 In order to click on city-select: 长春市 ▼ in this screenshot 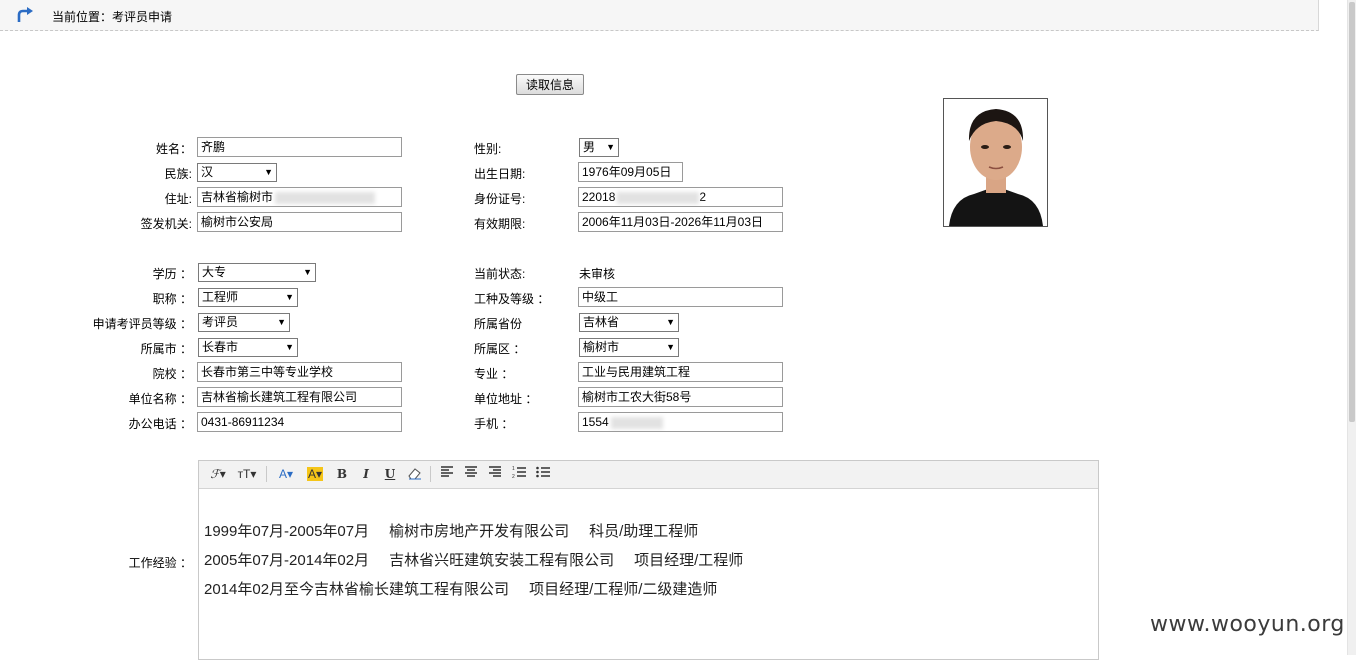, I will do `click(248, 347)`.